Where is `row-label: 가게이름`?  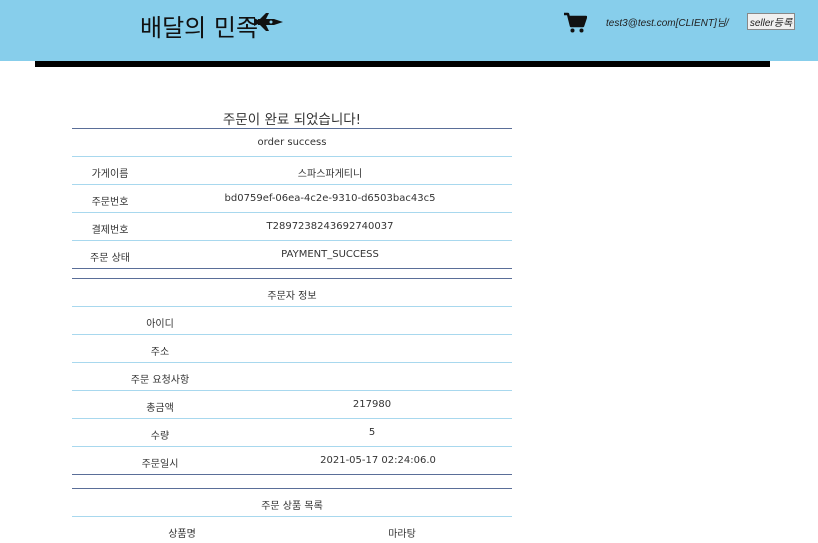 row-label: 가게이름 is located at coordinates (110, 174).